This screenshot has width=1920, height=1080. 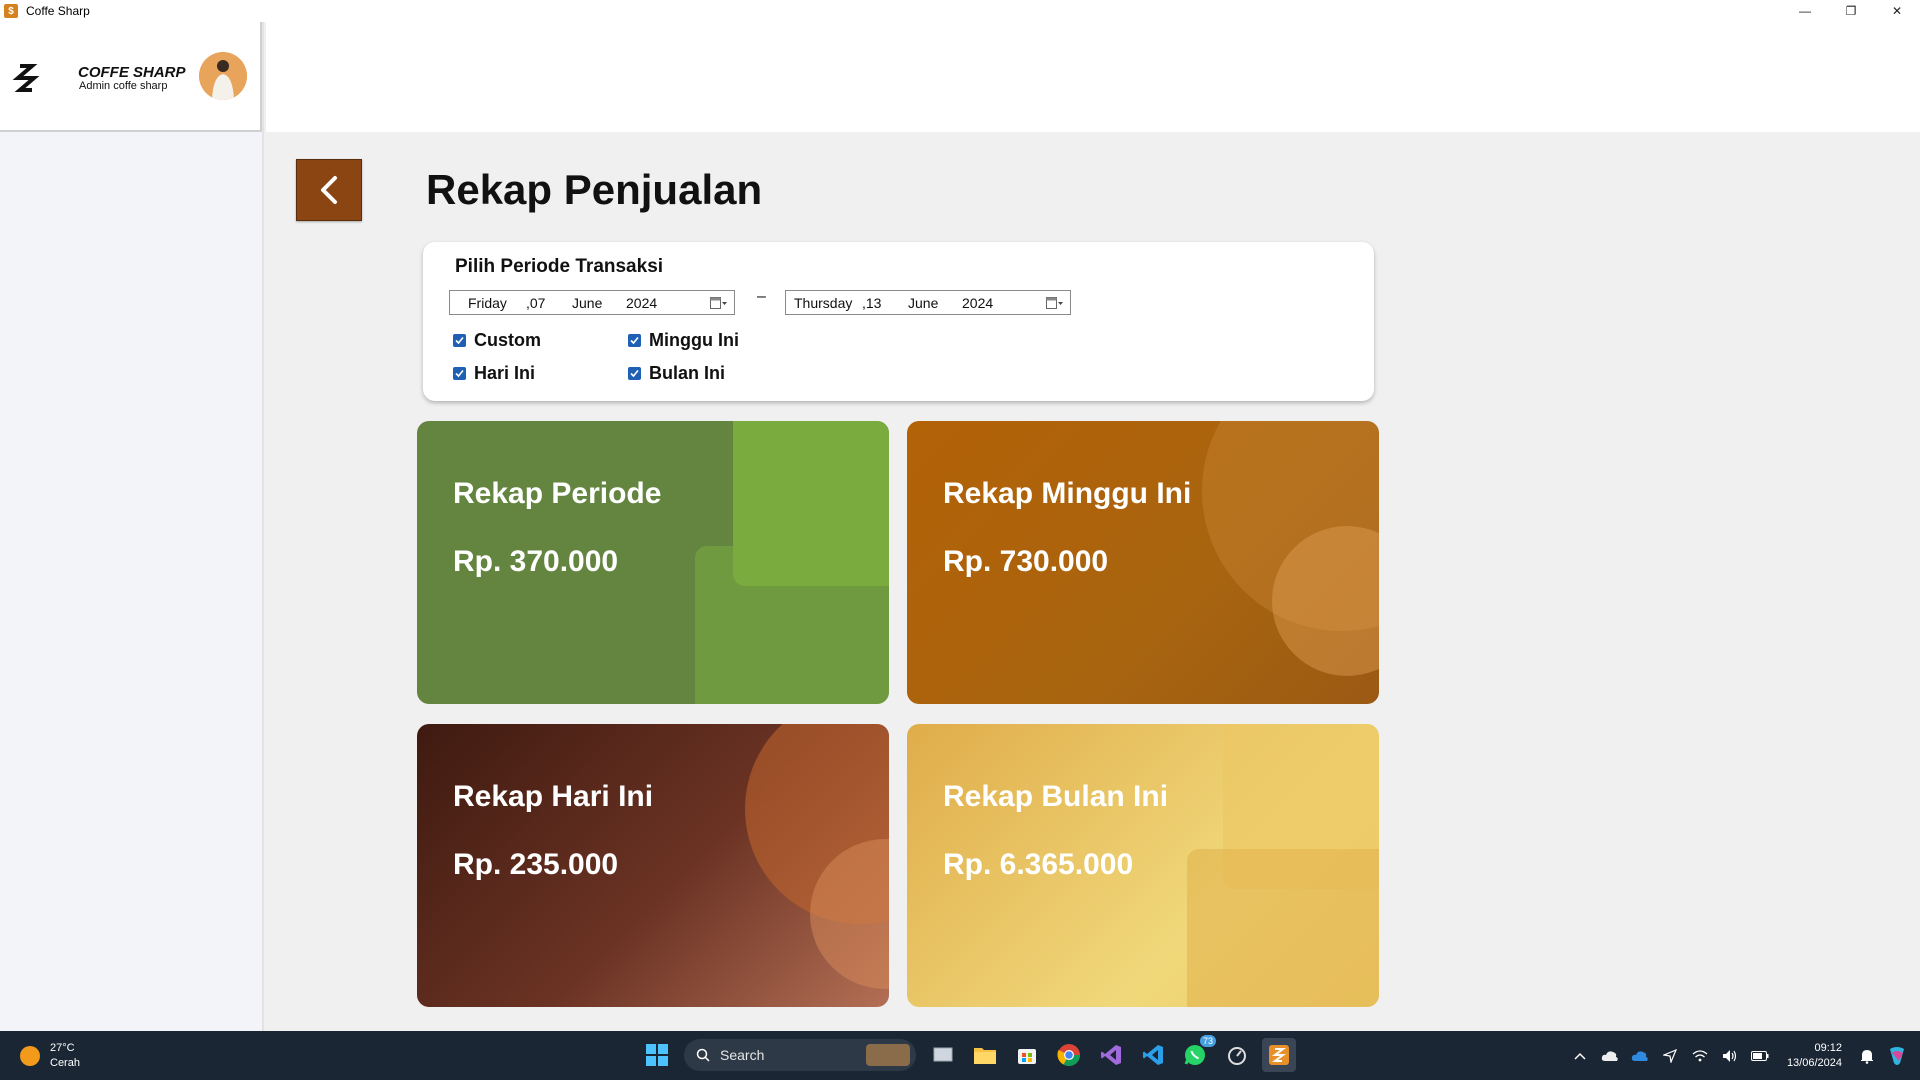 I want to click on back-button, so click(x=329, y=190).